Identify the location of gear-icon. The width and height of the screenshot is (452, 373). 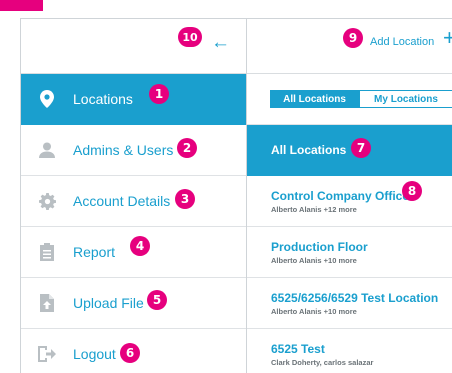
(47, 201).